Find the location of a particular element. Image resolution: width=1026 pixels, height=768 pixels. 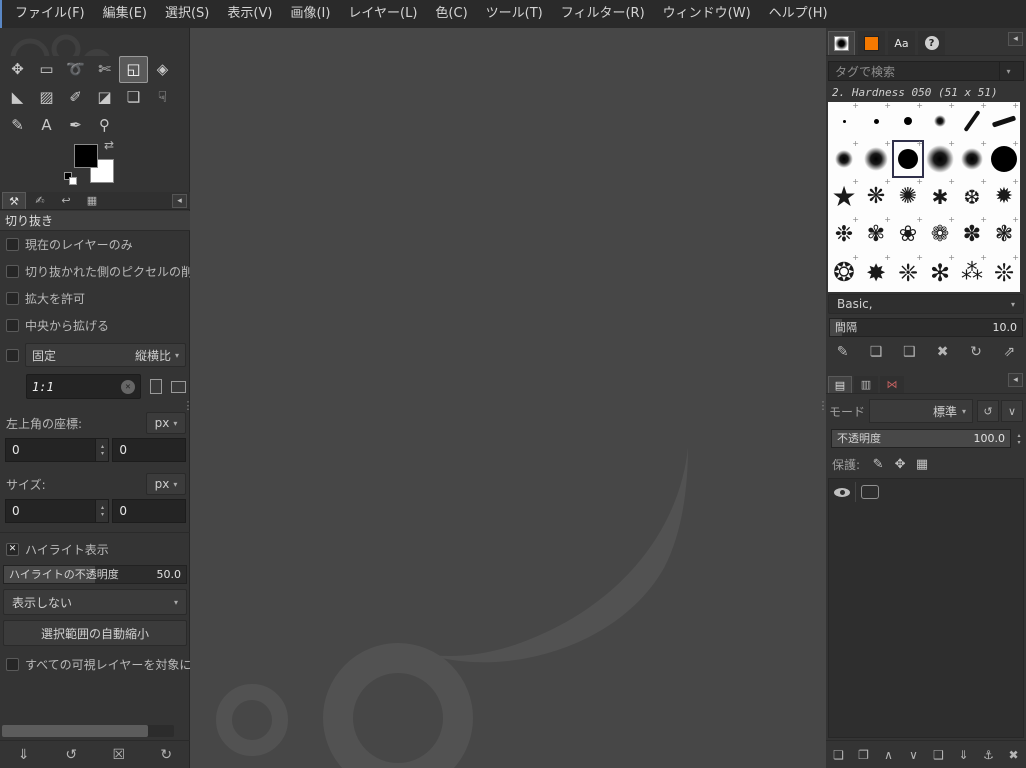

tool-gradient: ▨ is located at coordinates (46, 97).